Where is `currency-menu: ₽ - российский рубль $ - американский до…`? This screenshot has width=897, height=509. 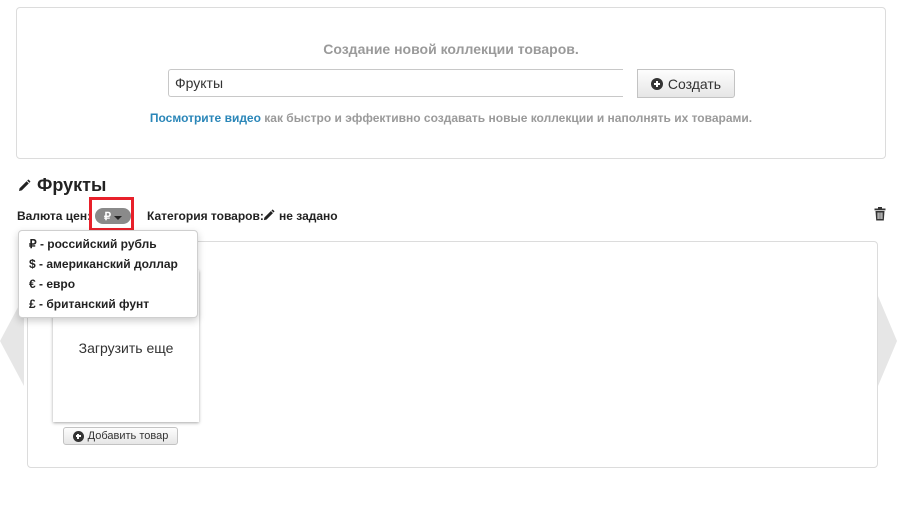 currency-menu: ₽ - российский рубль $ - американский до… is located at coordinates (108, 274).